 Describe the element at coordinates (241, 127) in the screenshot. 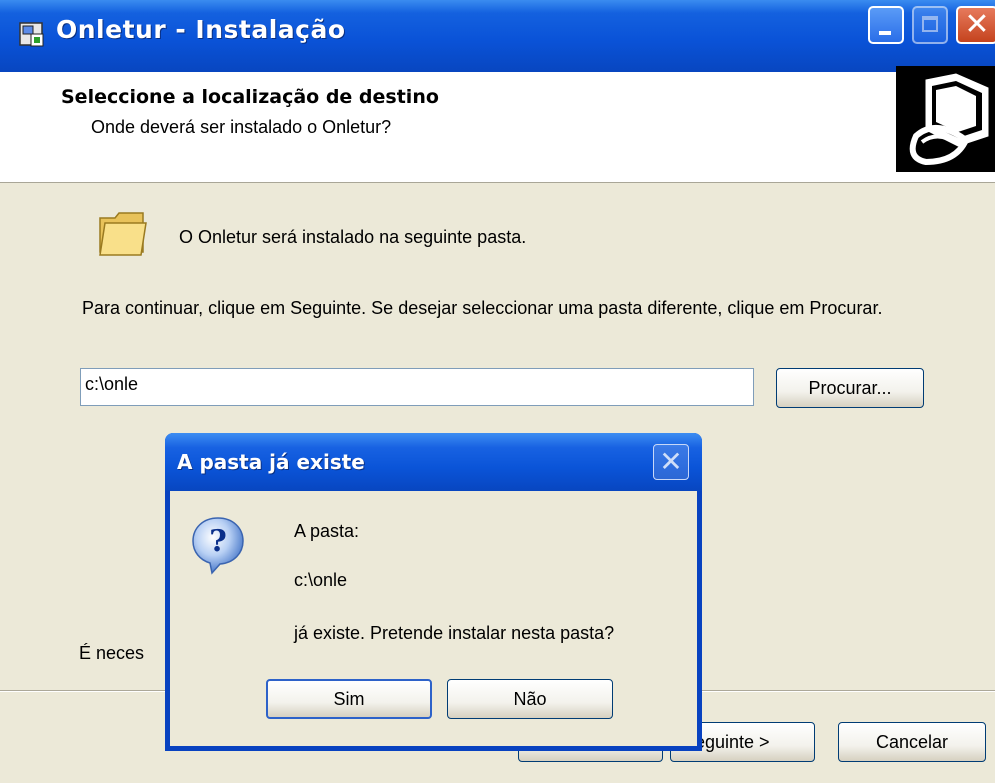

I see `page-subtitle: Onde deverá ser instalado o Onletur?` at that location.